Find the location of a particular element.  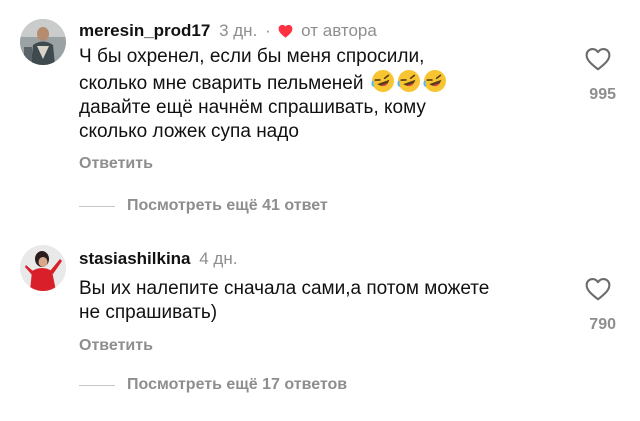

timestamp: 4 дн. is located at coordinates (218, 258).